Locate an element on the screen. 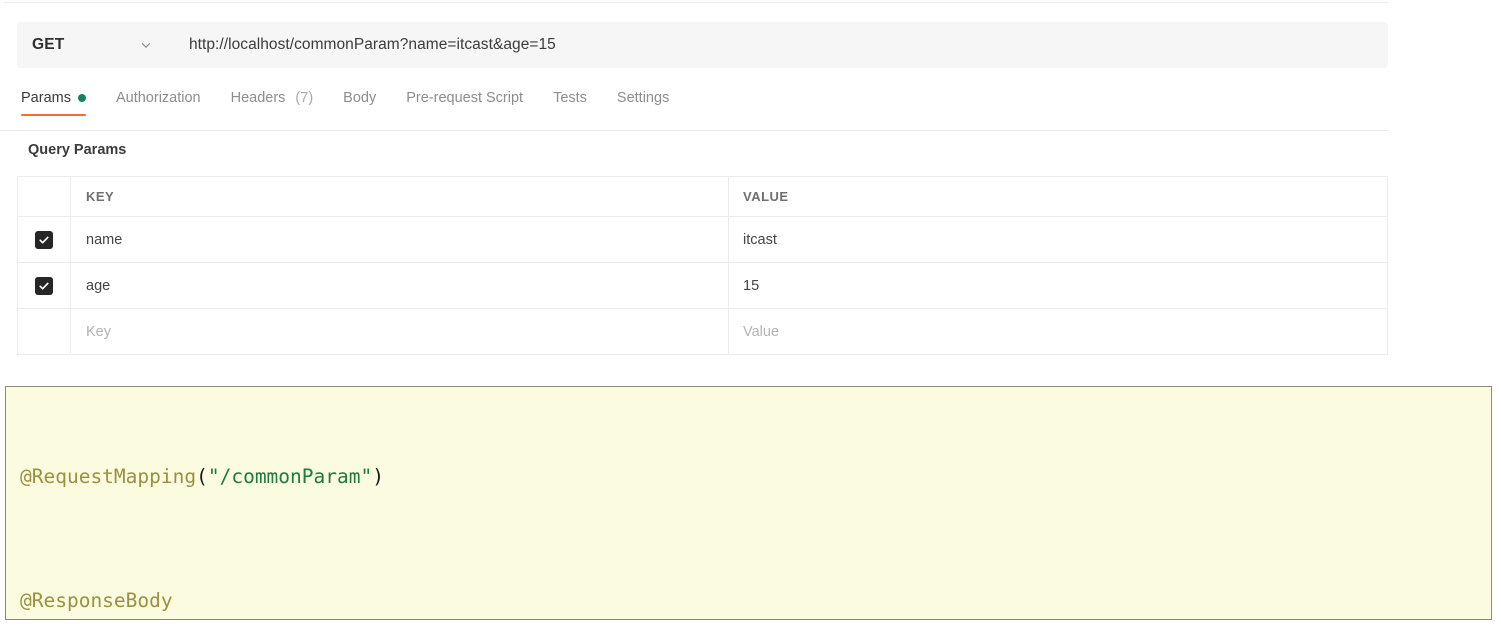 This screenshot has width=1501, height=626. empty-row-checkbox-cell is located at coordinates (44, 331).